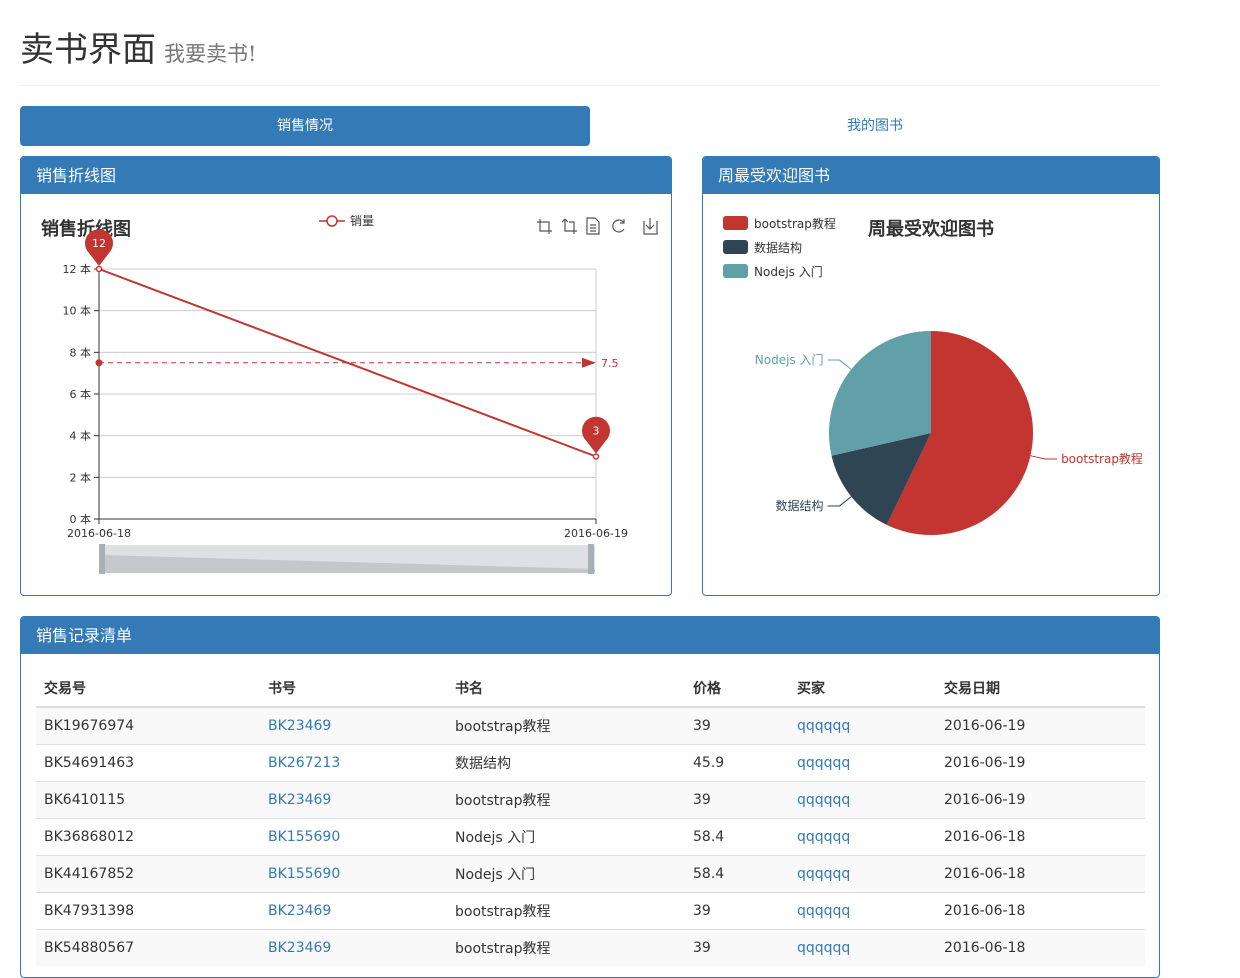  I want to click on cell-trade-id: BK54880567, so click(148, 947).